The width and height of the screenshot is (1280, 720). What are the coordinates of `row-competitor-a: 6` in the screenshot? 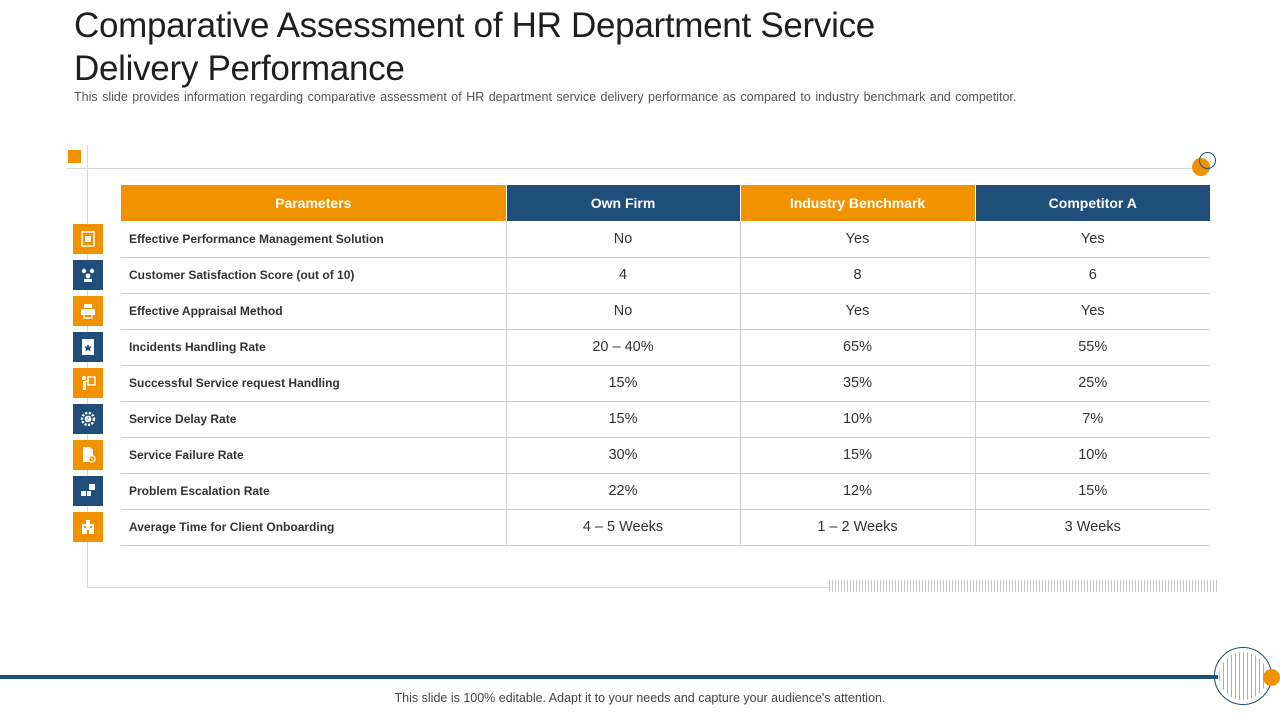 It's located at (1092, 275).